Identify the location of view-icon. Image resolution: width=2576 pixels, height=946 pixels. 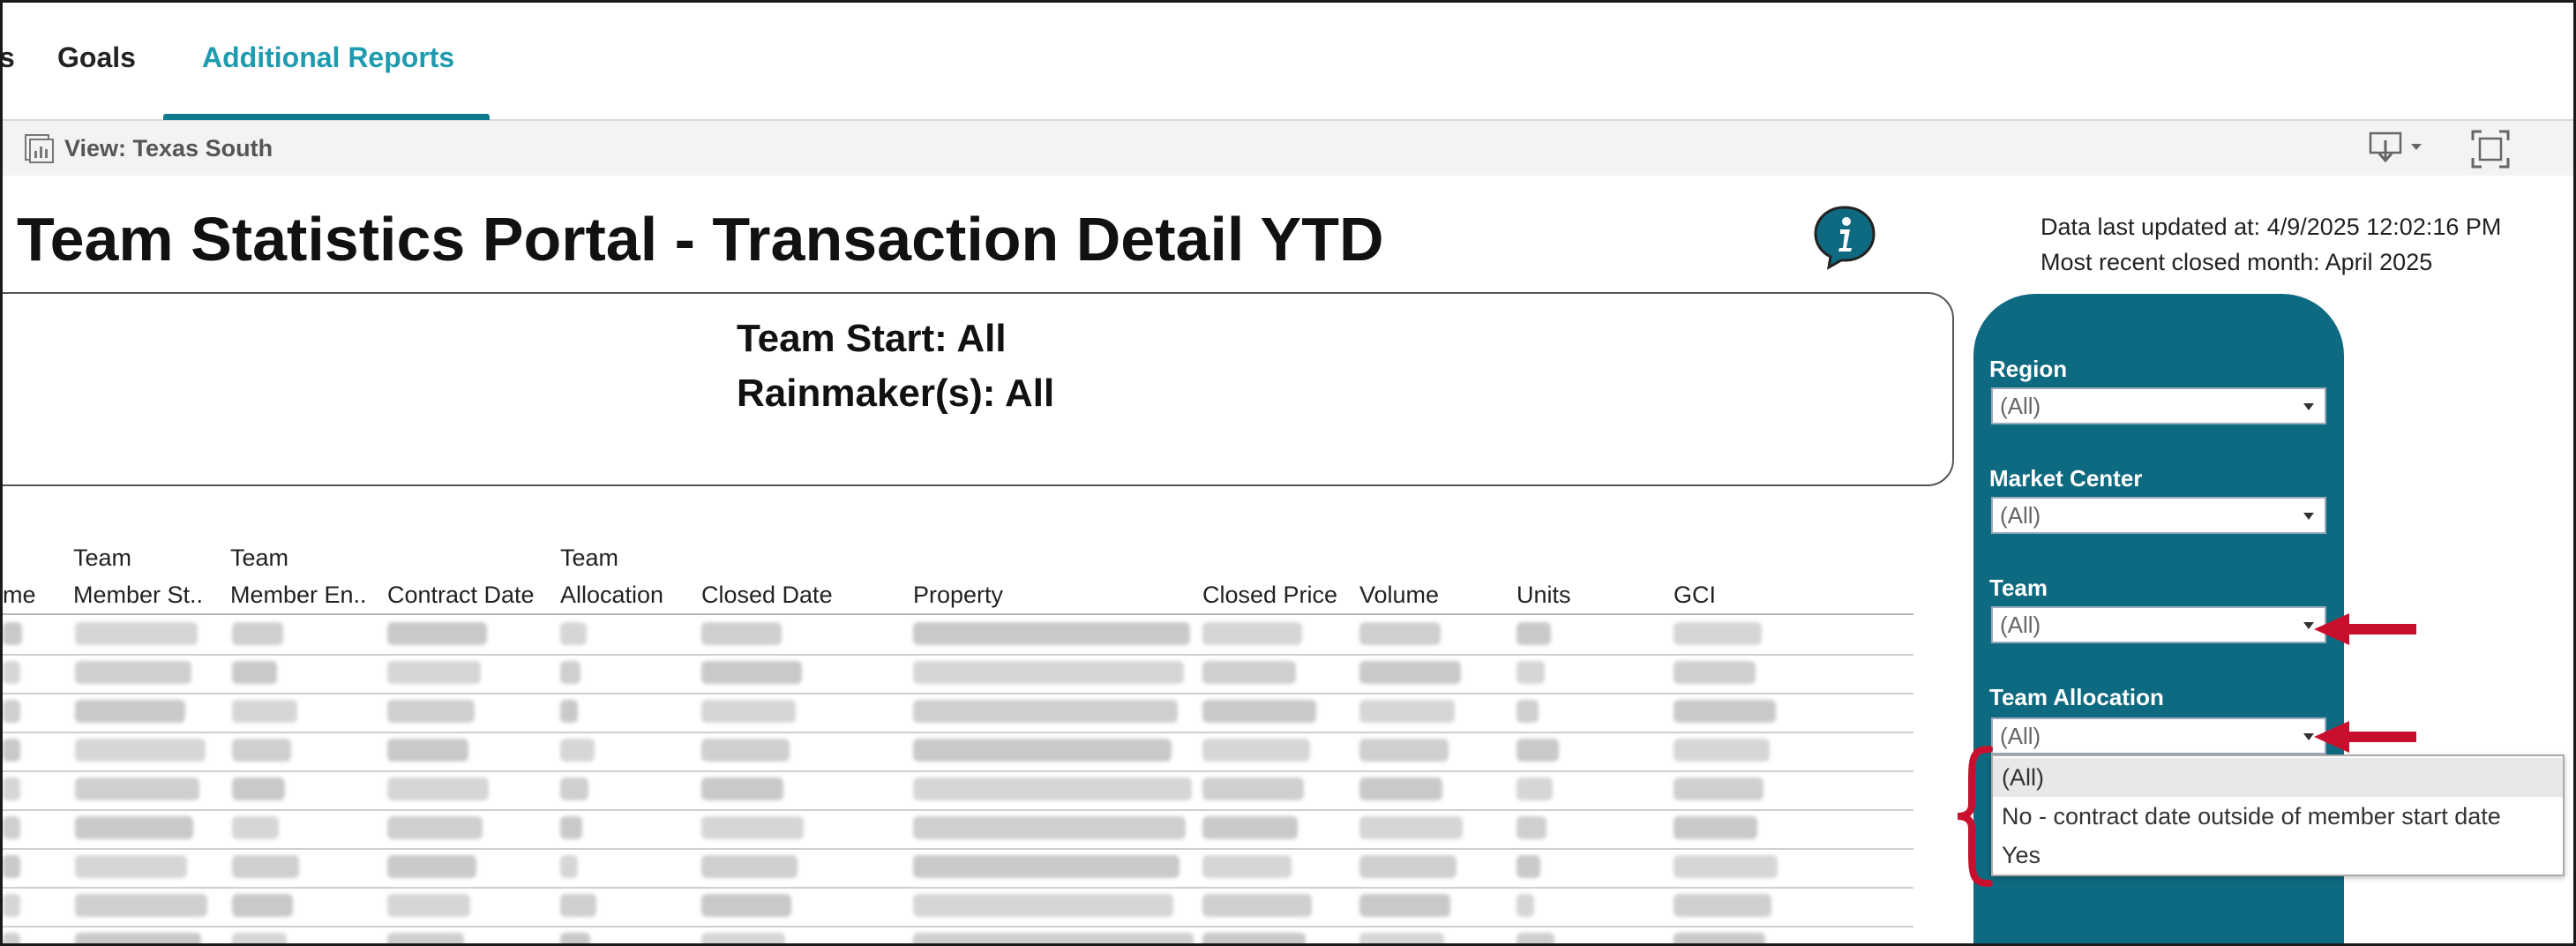
(39, 148).